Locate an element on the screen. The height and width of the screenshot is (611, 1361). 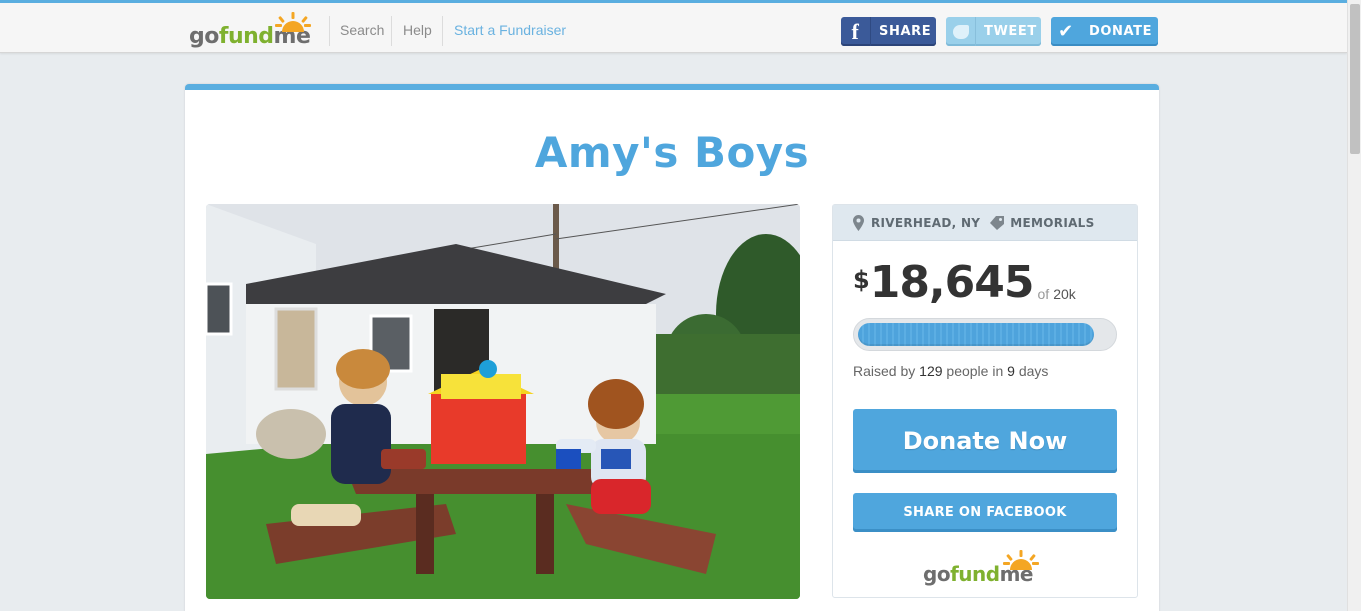
progress-bar is located at coordinates (985, 334).